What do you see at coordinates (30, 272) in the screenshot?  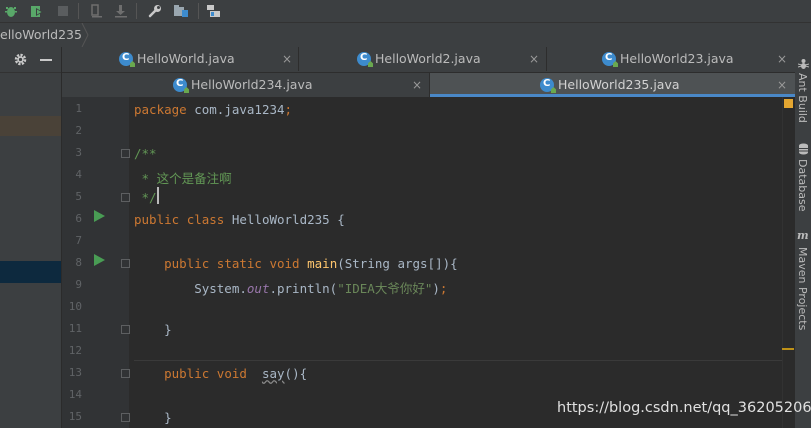 I see `project-tree-row-selected` at bounding box center [30, 272].